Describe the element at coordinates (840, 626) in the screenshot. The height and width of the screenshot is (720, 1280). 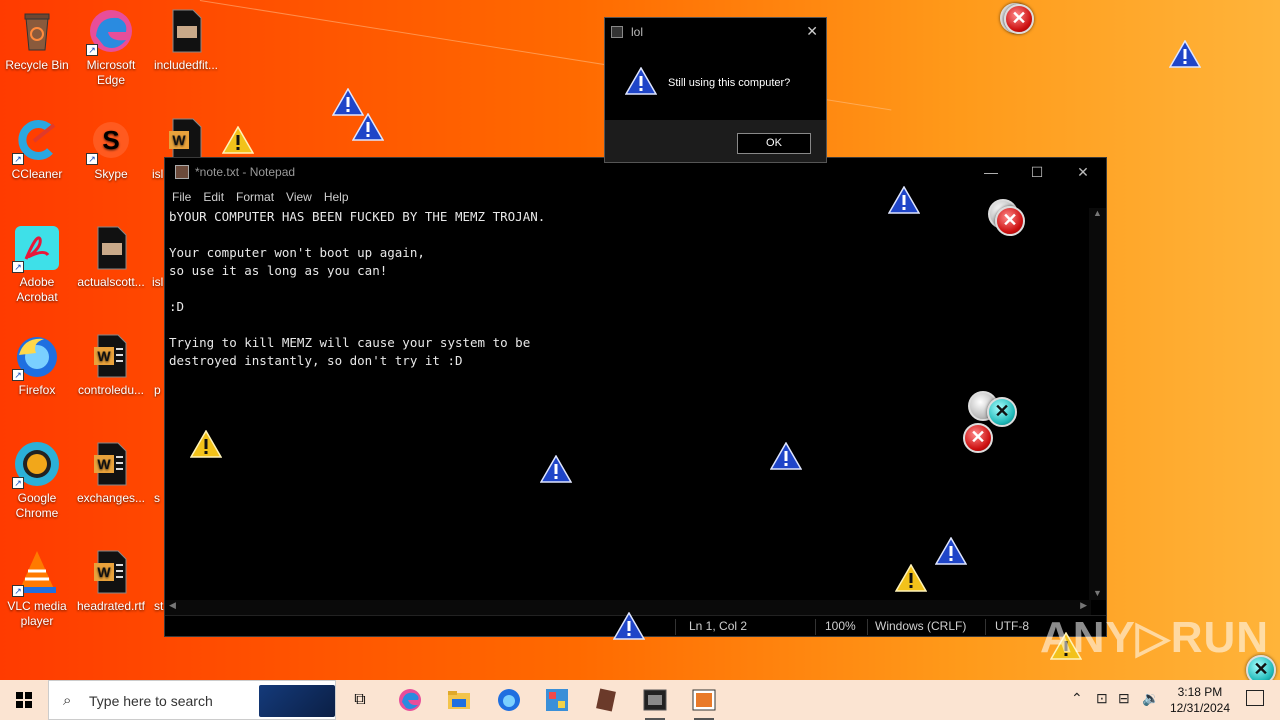
I see `status-zoom: 100%` at that location.